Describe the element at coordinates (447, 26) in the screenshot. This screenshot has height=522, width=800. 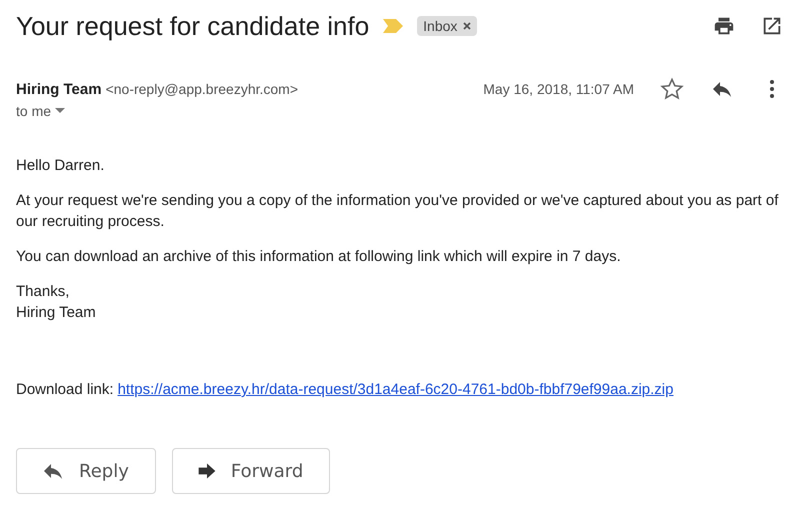
I see `label-chip: Inbox` at that location.